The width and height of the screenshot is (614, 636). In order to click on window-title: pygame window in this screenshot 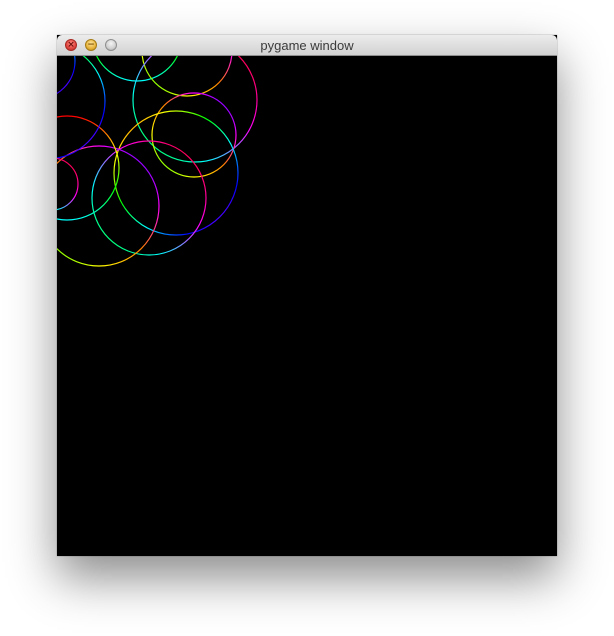, I will do `click(307, 45)`.